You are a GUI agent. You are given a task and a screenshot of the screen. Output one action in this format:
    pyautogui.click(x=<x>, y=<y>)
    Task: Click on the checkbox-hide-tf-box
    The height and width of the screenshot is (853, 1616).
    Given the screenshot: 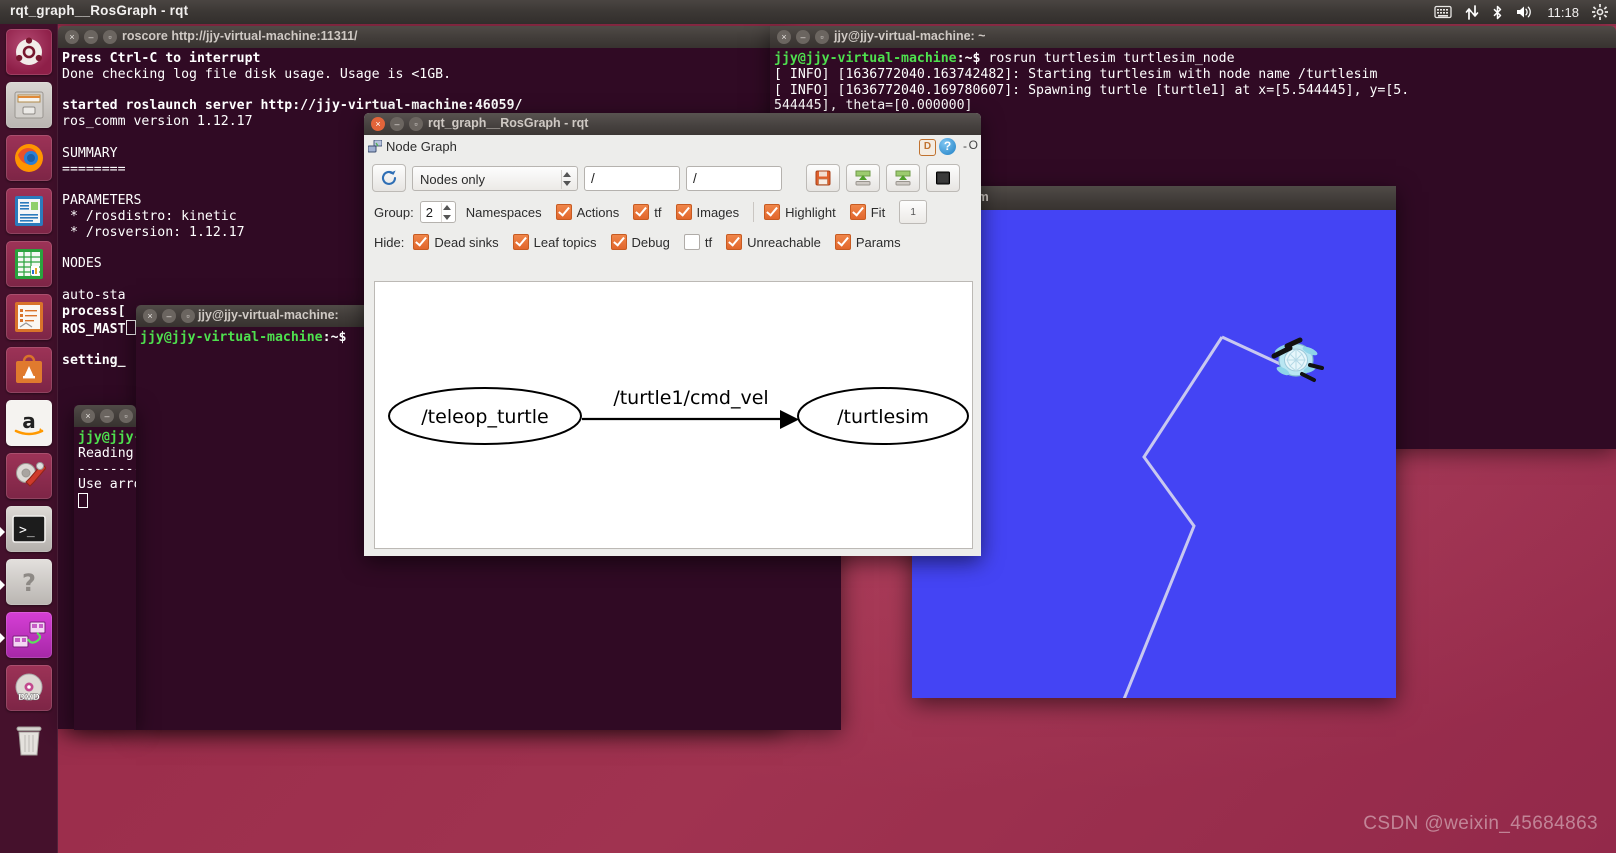 What is the action you would take?
    pyautogui.click(x=691, y=242)
    